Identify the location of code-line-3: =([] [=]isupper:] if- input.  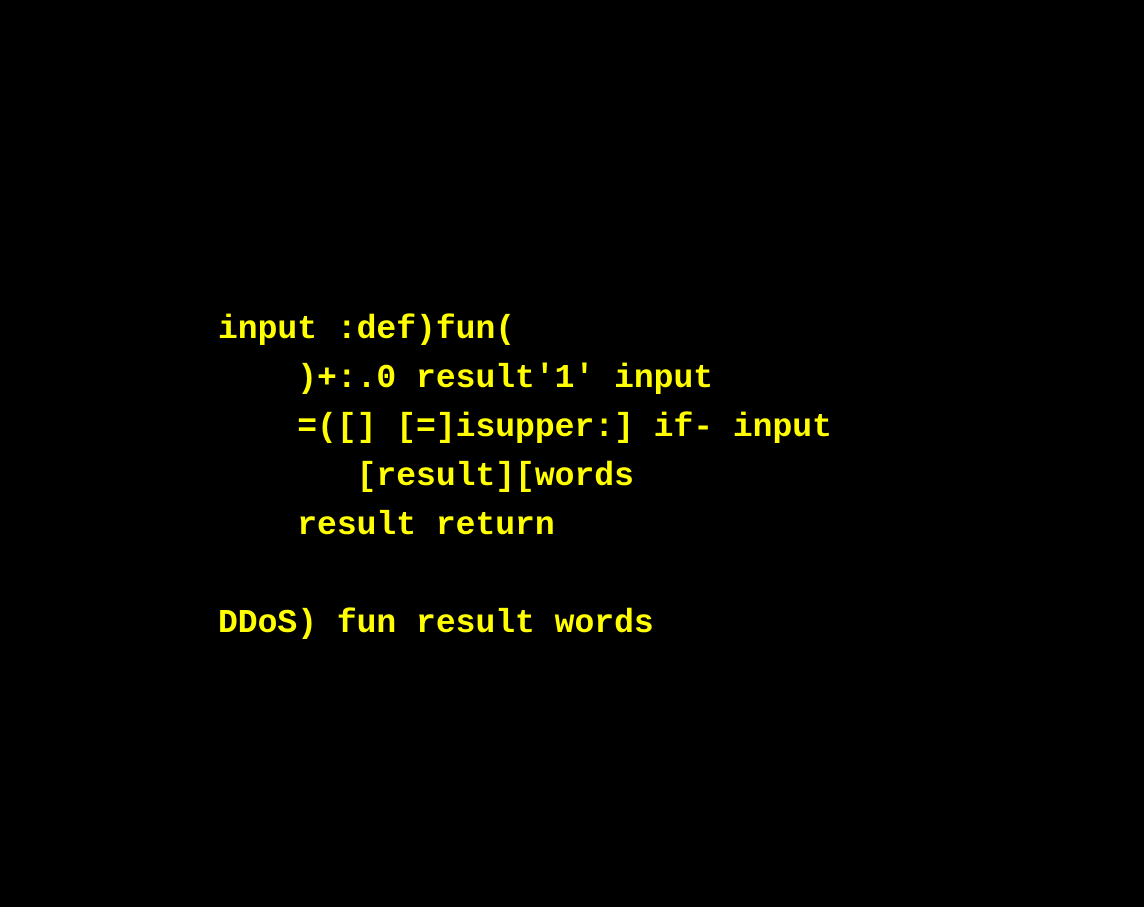
(525, 427).